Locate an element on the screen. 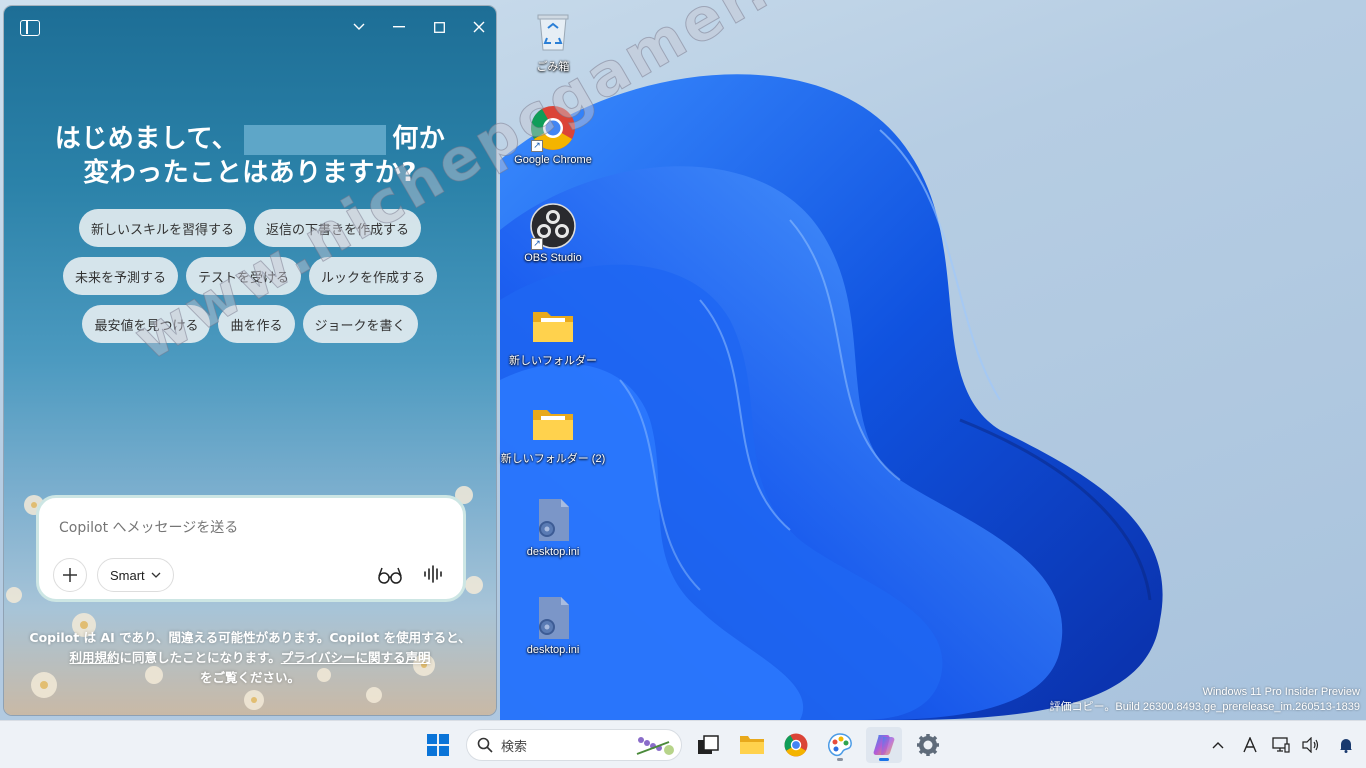 This screenshot has height=768, width=1366. suggestion-chip: 新しいスキルを習得する is located at coordinates (162, 228).